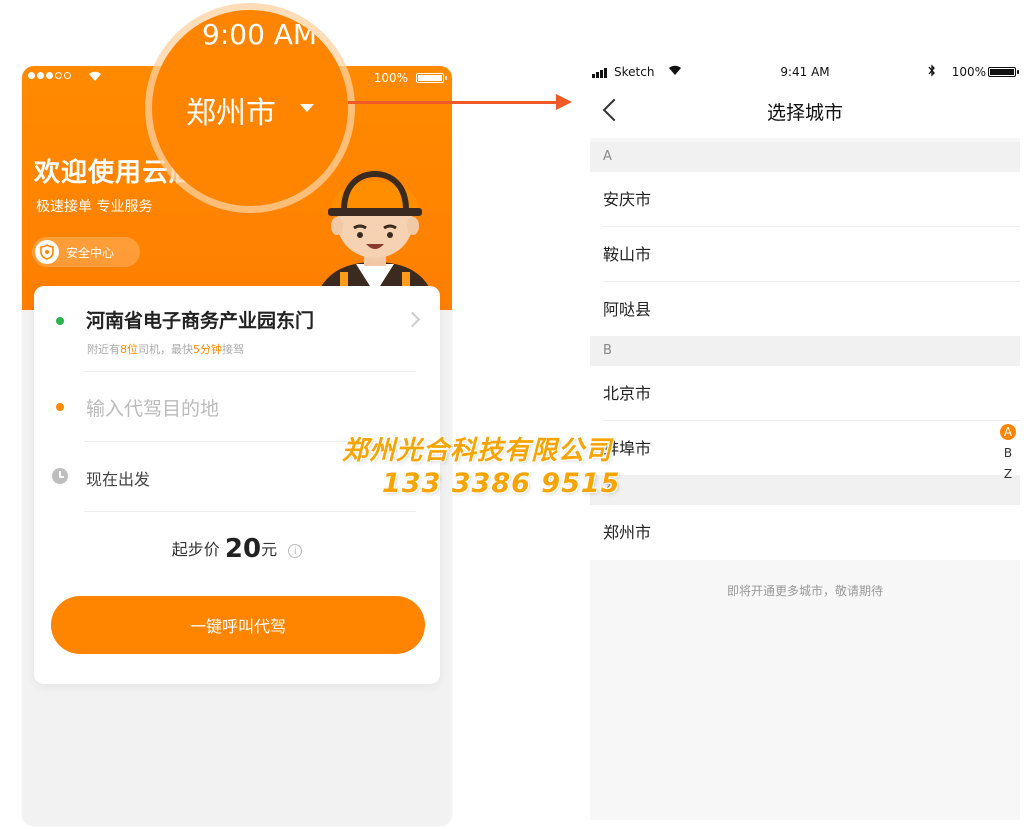 The height and width of the screenshot is (829, 1024). Describe the element at coordinates (804, 591) in the screenshot. I see `coming-soon-note: 即将开通更多城市，敬请期待` at that location.